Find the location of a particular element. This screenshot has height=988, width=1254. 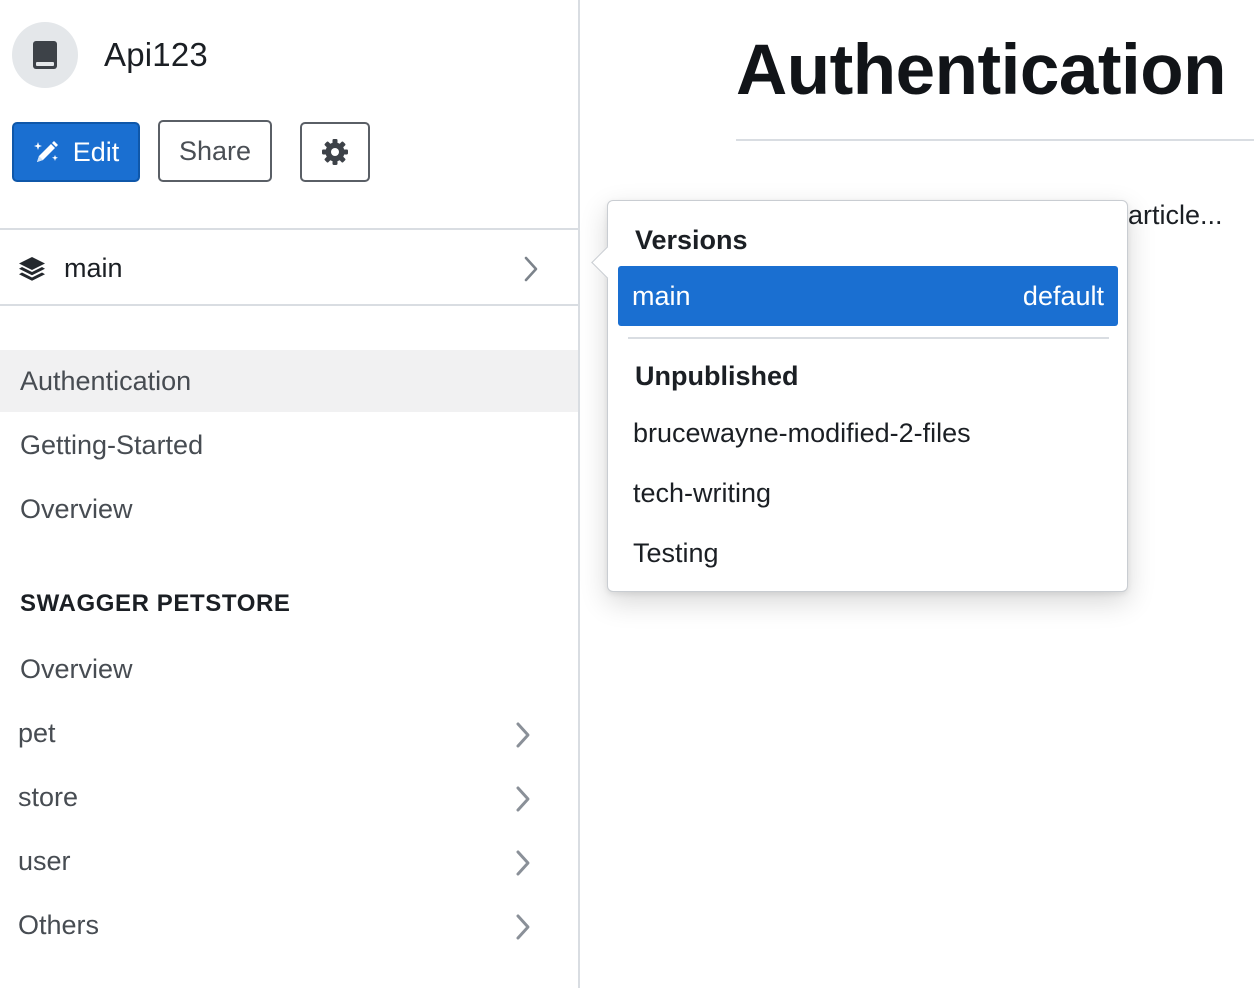

sidebar-item-label: Getting-Started is located at coordinates (112, 444).